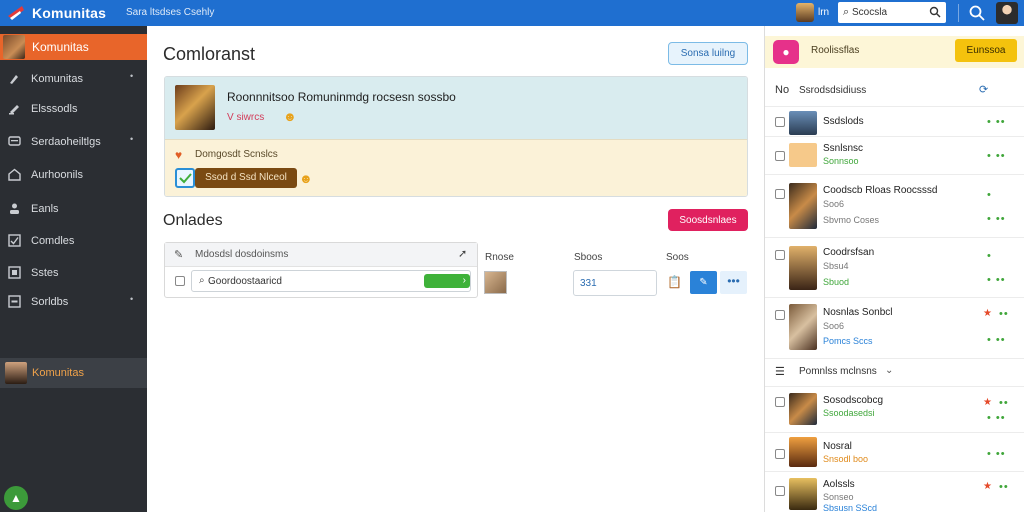 Image resolution: width=1024 pixels, height=512 pixels. Describe the element at coordinates (836, 282) in the screenshot. I see `row-subtitle: Sbuod` at that location.